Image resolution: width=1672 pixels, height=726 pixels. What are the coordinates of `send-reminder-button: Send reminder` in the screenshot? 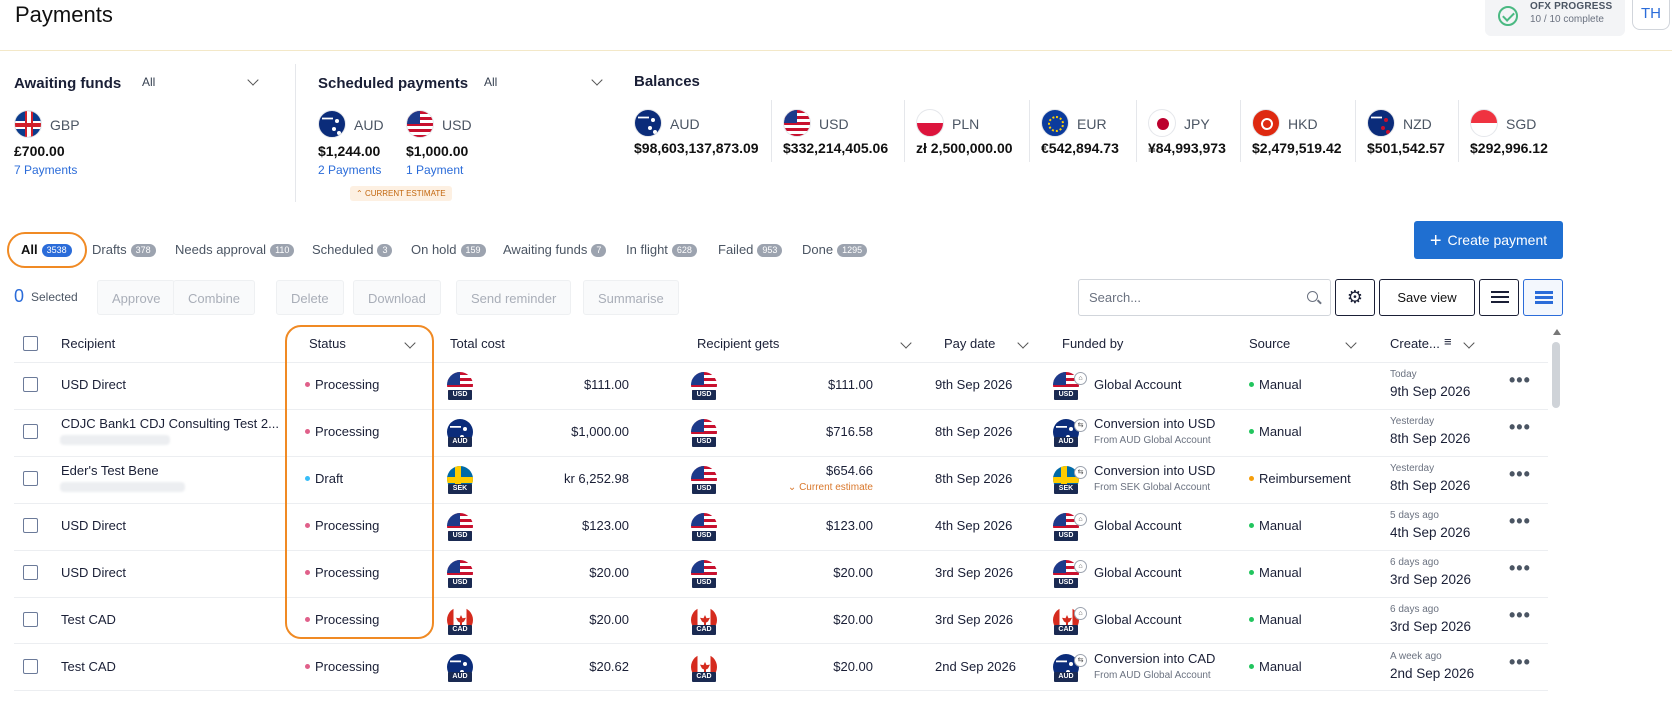 It's located at (514, 297).